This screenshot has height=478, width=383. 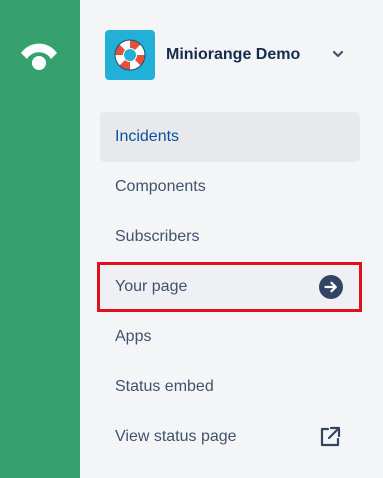 I want to click on nav-item-subscribers: Subscribers, so click(x=230, y=237).